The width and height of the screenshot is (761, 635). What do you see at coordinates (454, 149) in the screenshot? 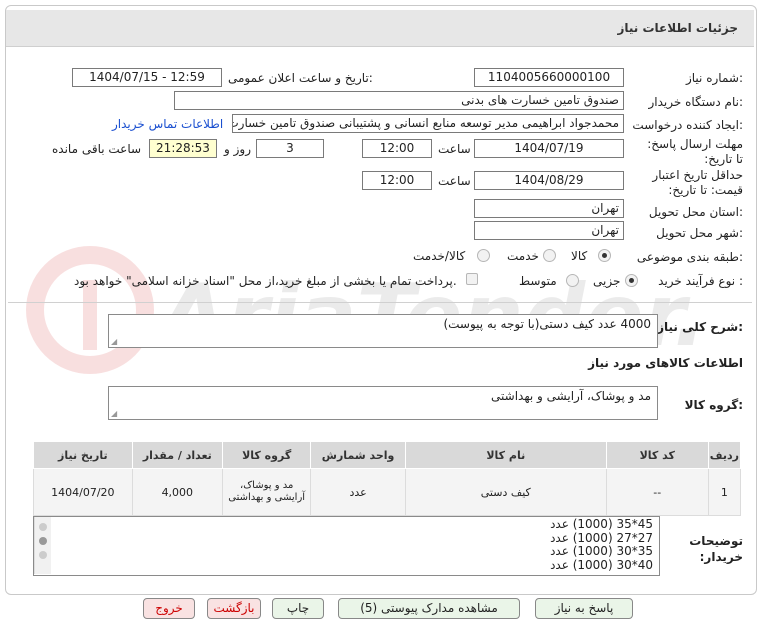
I see `deadline-time-label: ساعت` at bounding box center [454, 149].